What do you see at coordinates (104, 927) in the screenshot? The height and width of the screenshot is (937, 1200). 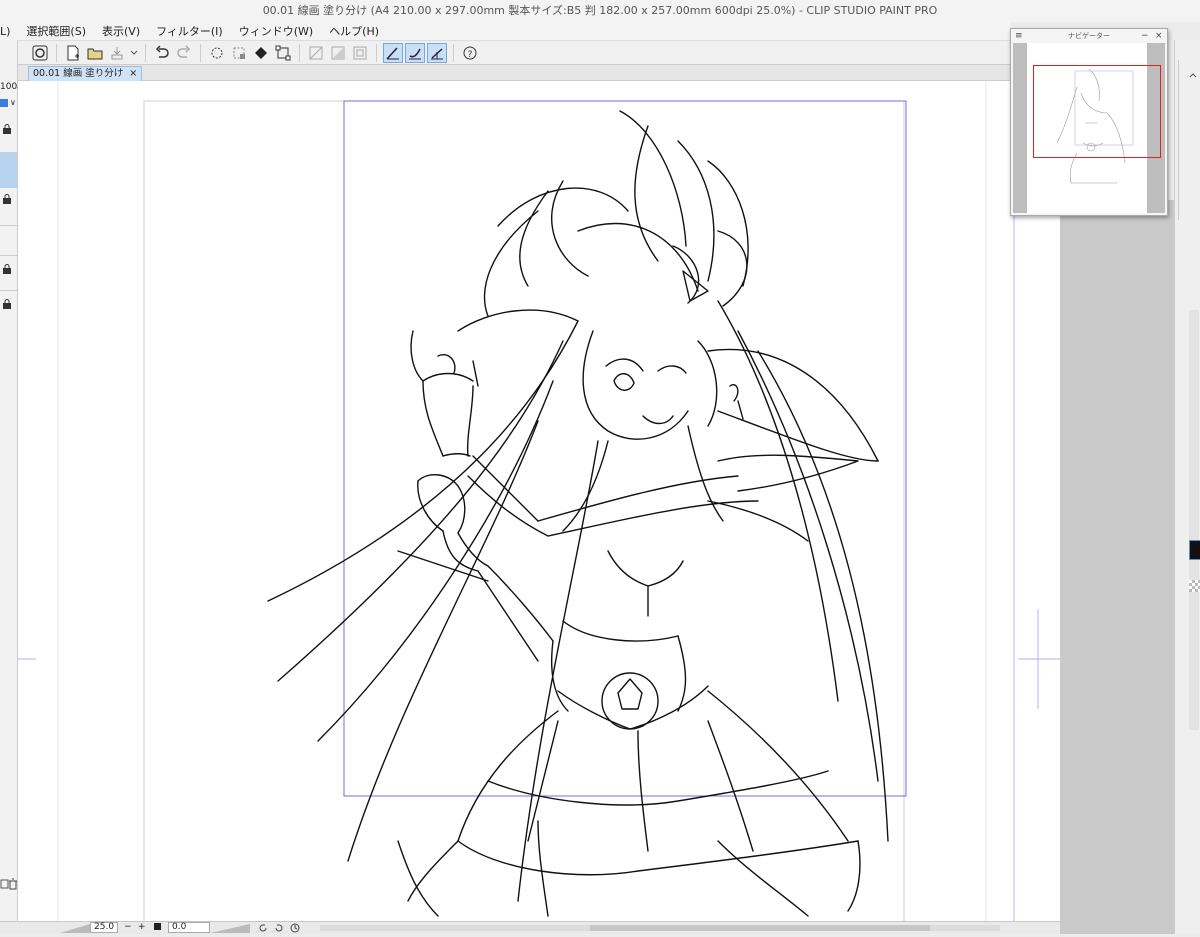 I see `zoom-field: 25.0` at bounding box center [104, 927].